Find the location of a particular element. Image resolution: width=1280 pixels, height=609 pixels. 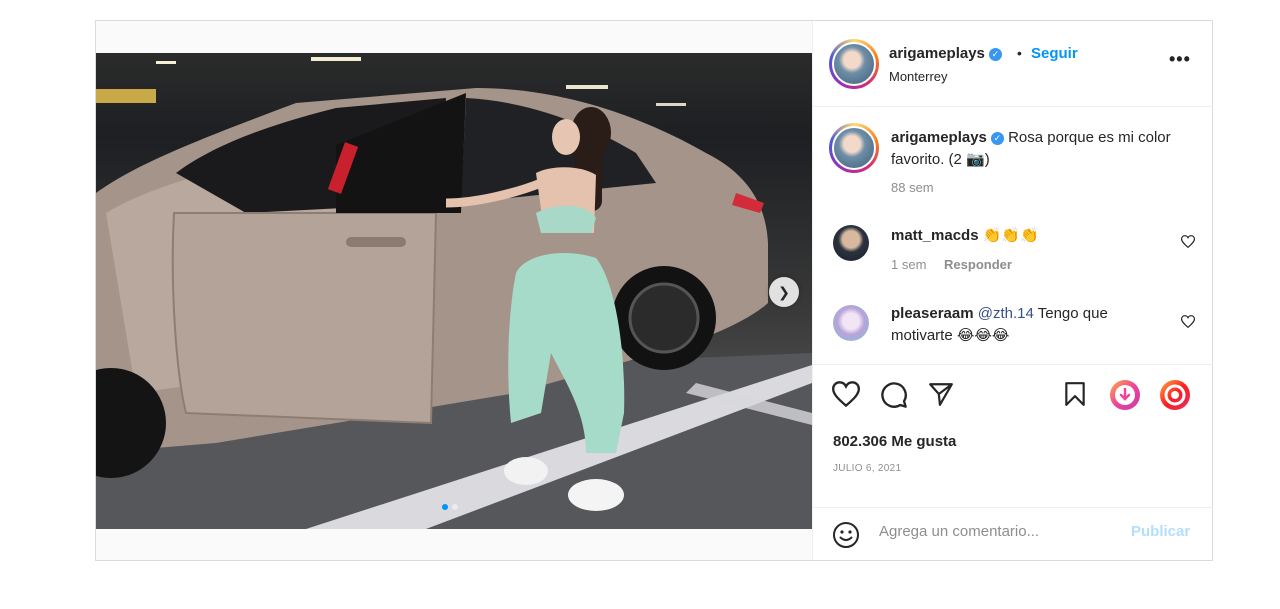

repost-extension-icon is located at coordinates (1175, 395).